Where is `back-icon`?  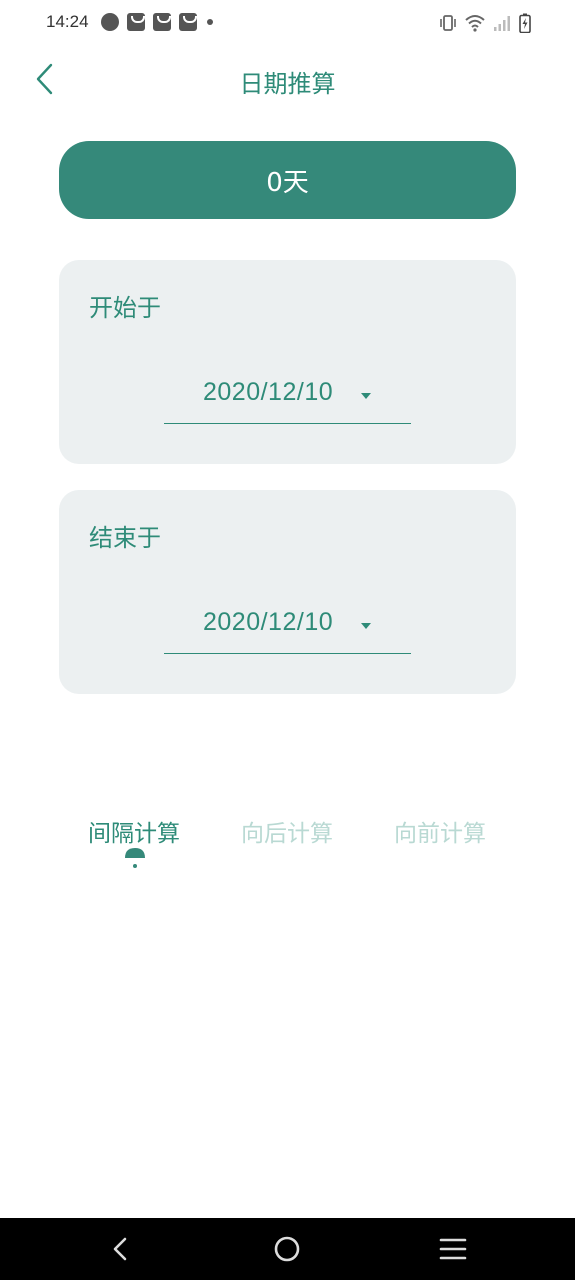 back-icon is located at coordinates (120, 1249).